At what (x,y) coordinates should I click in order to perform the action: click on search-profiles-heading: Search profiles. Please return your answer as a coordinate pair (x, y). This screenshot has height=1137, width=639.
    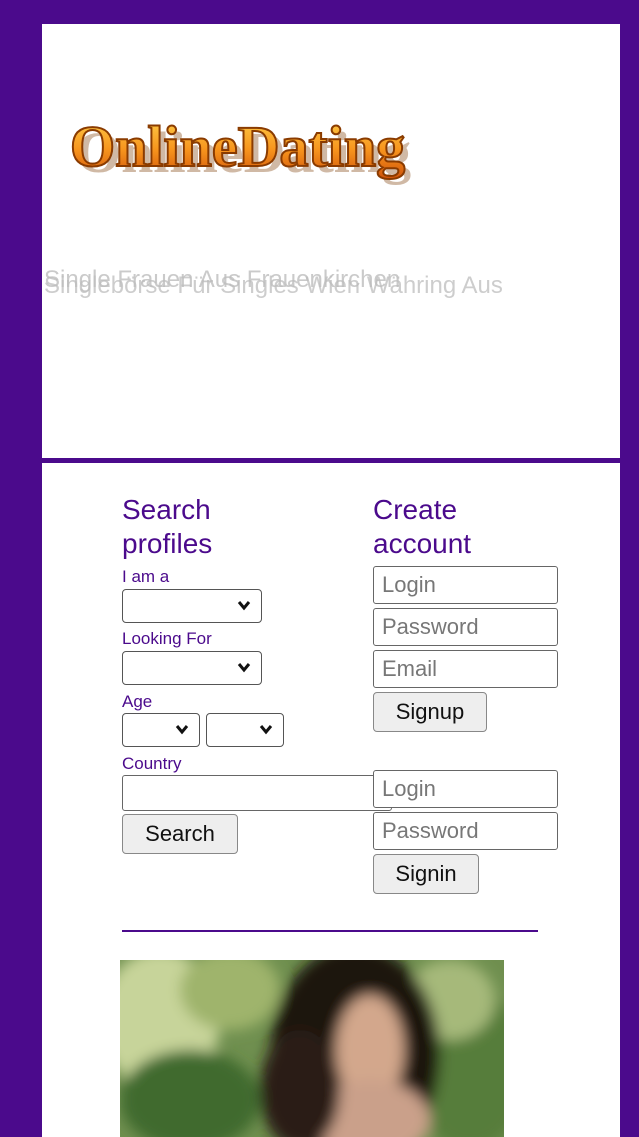
    Looking at the image, I should click on (167, 526).